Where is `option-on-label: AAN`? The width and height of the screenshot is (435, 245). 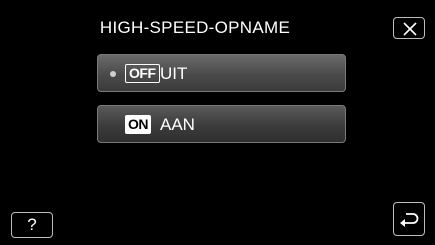
option-on-label: AAN is located at coordinates (177, 124).